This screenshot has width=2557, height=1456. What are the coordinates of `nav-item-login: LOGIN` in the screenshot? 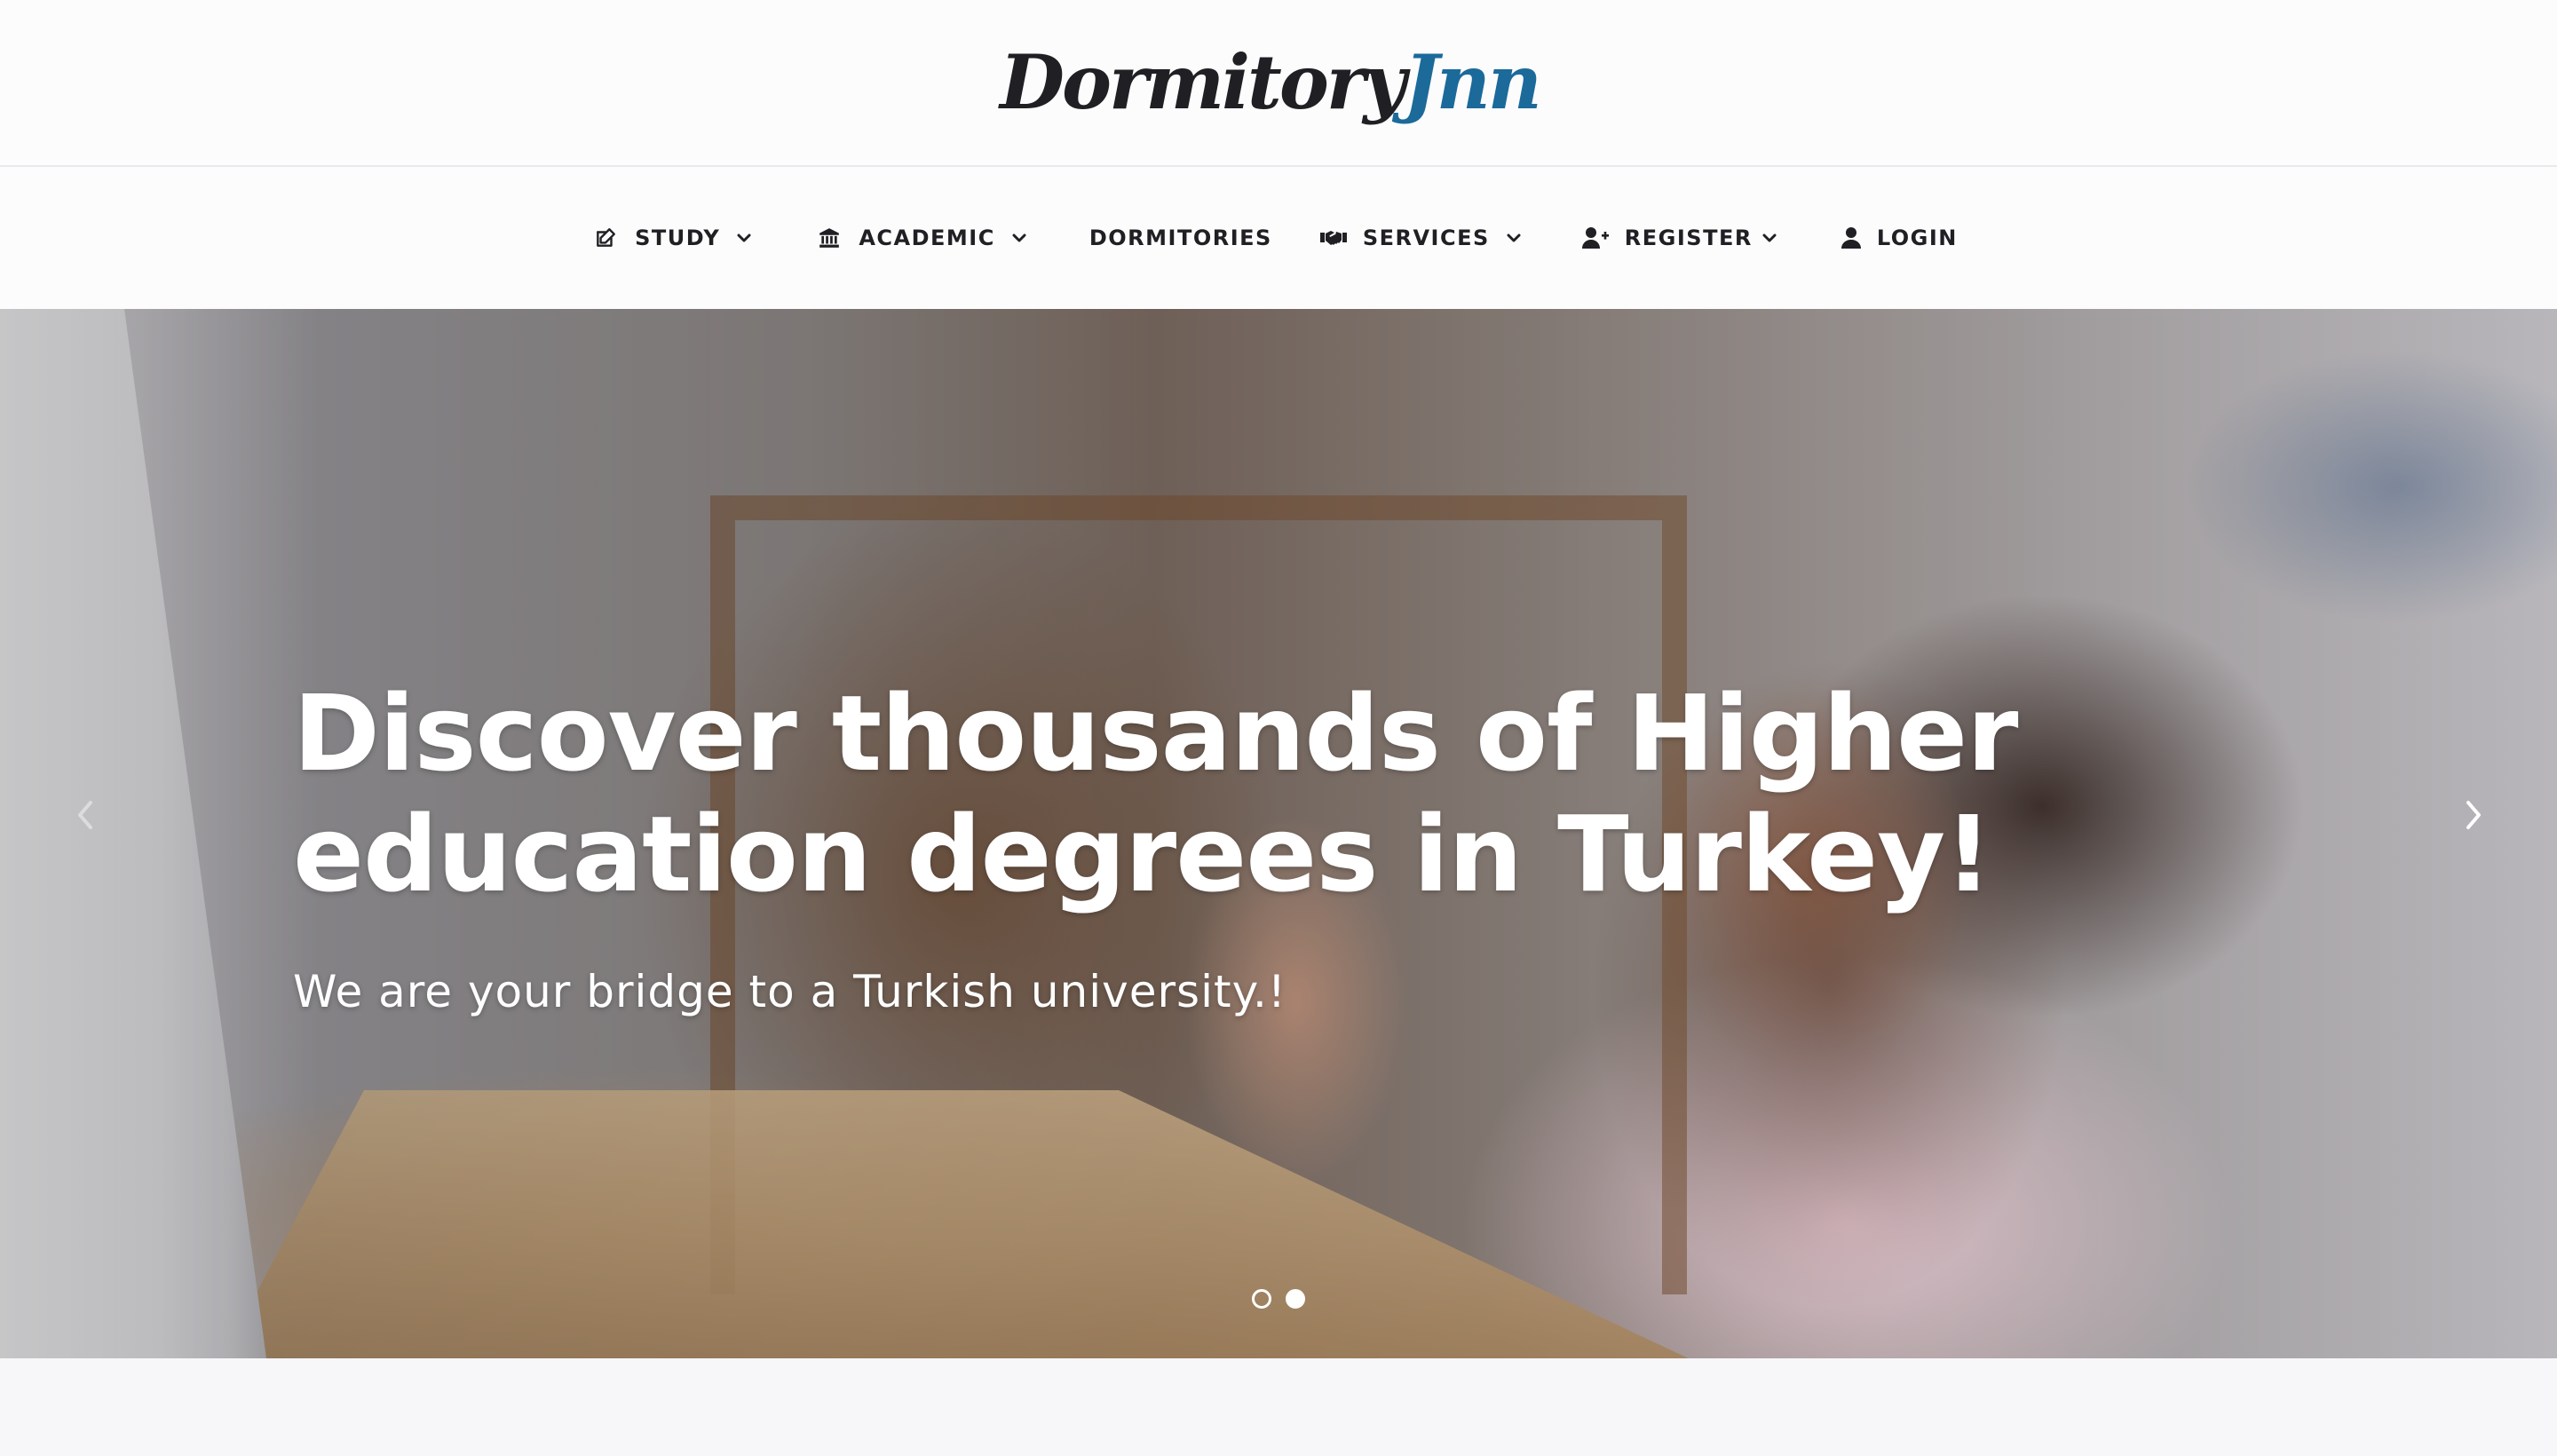 It's located at (1898, 238).